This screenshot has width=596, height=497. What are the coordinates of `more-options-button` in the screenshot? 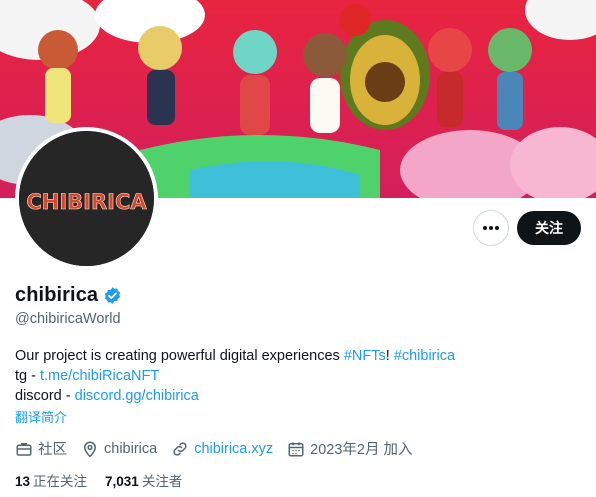 It's located at (491, 228).